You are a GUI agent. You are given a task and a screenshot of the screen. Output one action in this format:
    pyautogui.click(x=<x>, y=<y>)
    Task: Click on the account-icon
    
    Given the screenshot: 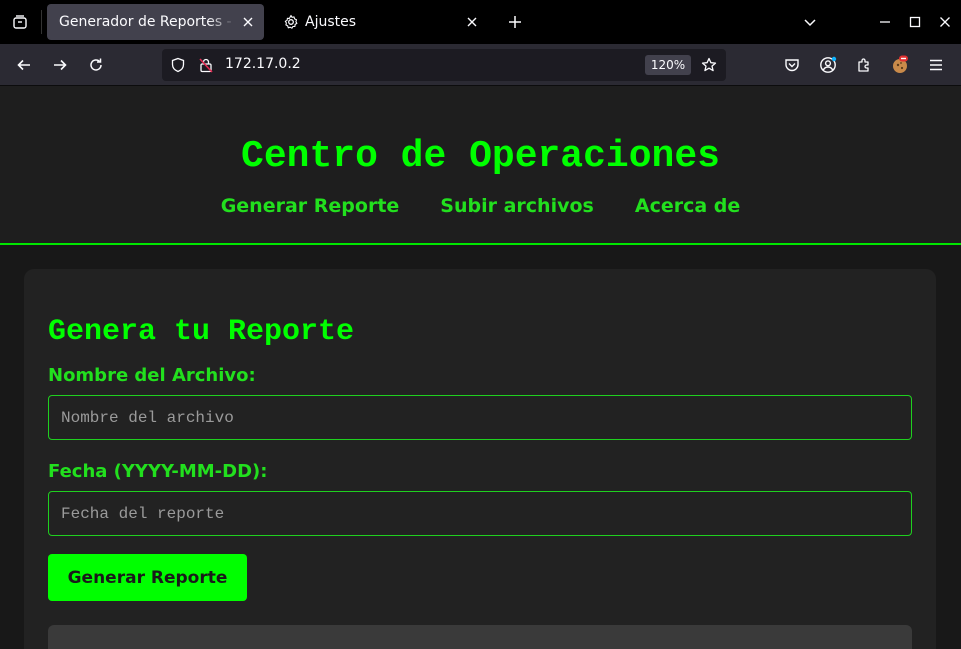 What is the action you would take?
    pyautogui.click(x=828, y=65)
    